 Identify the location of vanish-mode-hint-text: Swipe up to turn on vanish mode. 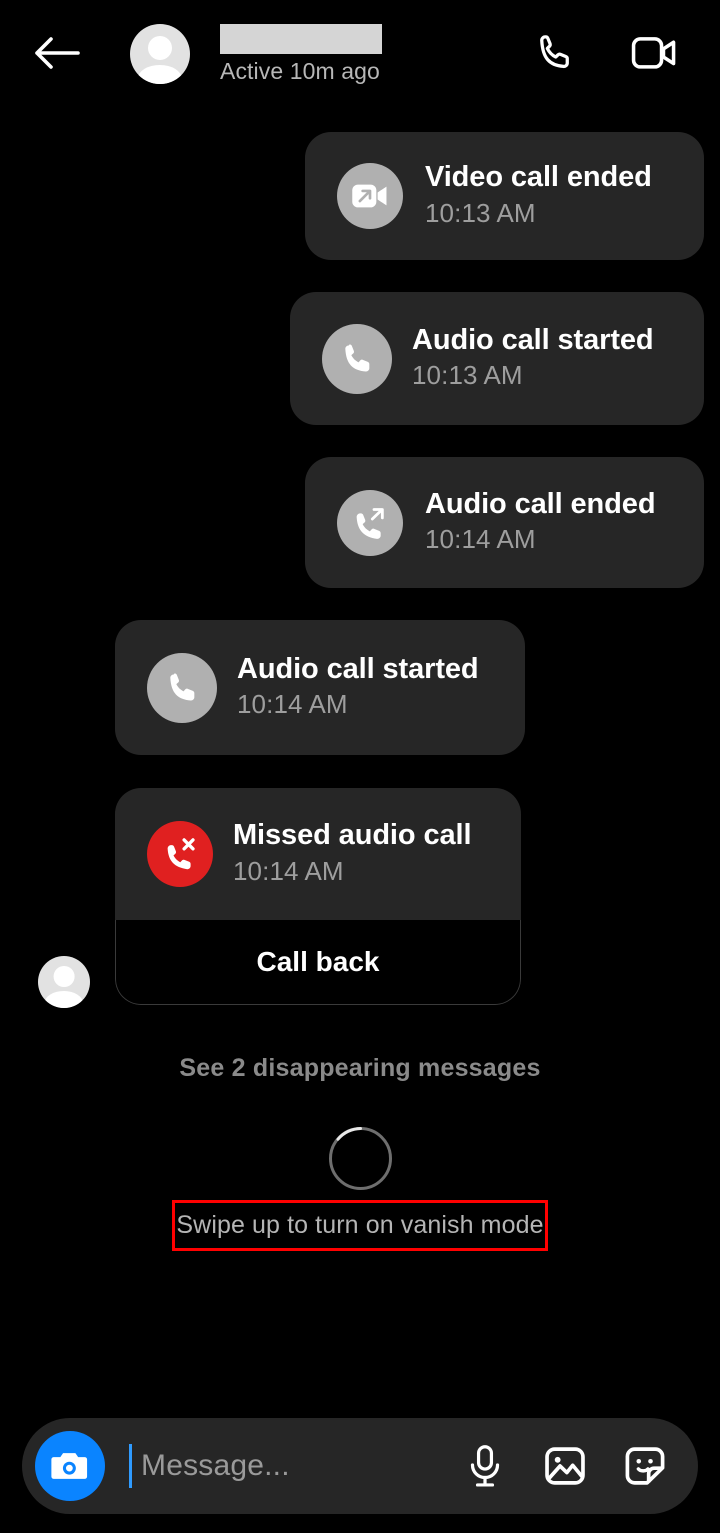
(360, 1225).